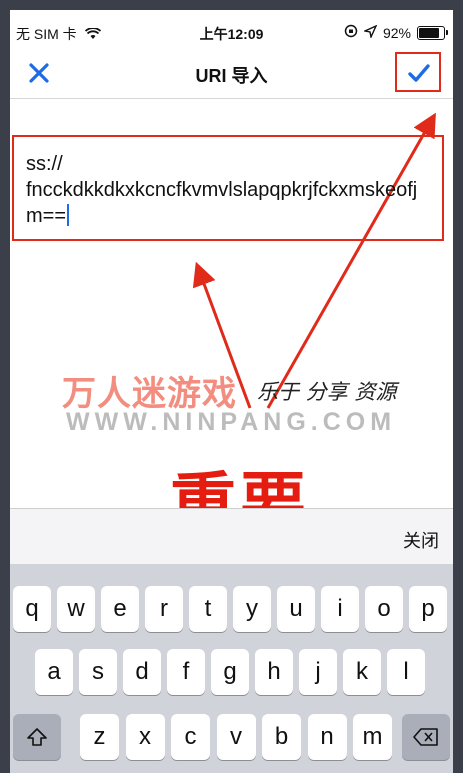 The image size is (463, 773). What do you see at coordinates (362, 672) in the screenshot?
I see `key-k: k` at bounding box center [362, 672].